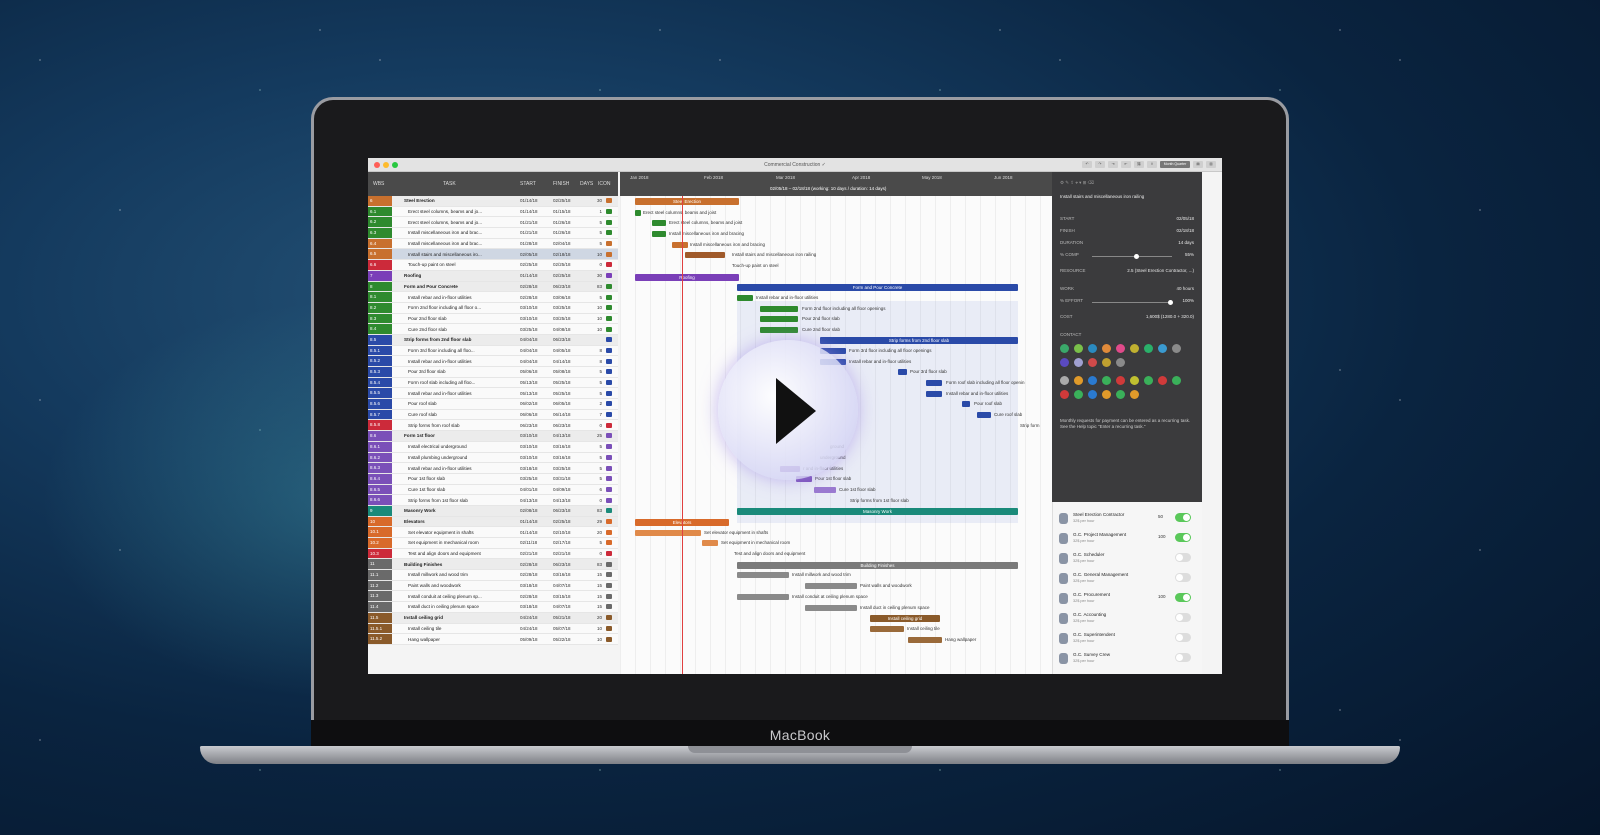  I want to click on summary-bar-ceiling: Install ceiling grid, so click(905, 618).